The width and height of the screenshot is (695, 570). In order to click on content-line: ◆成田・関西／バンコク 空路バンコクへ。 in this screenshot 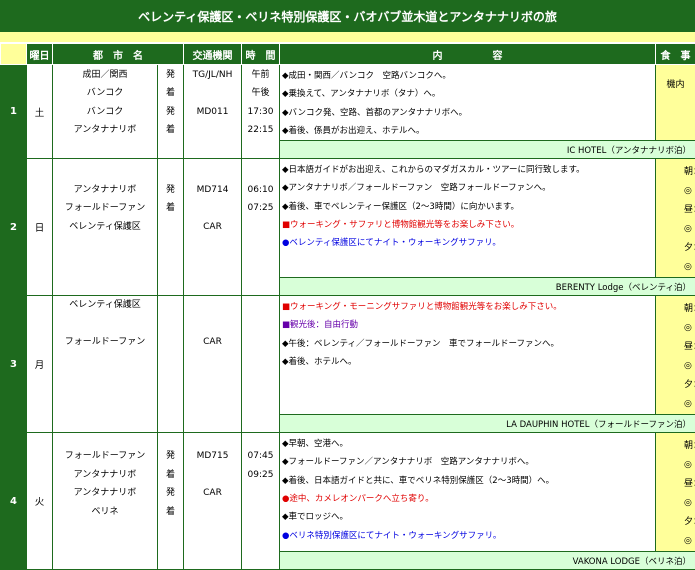, I will do `click(468, 76)`.